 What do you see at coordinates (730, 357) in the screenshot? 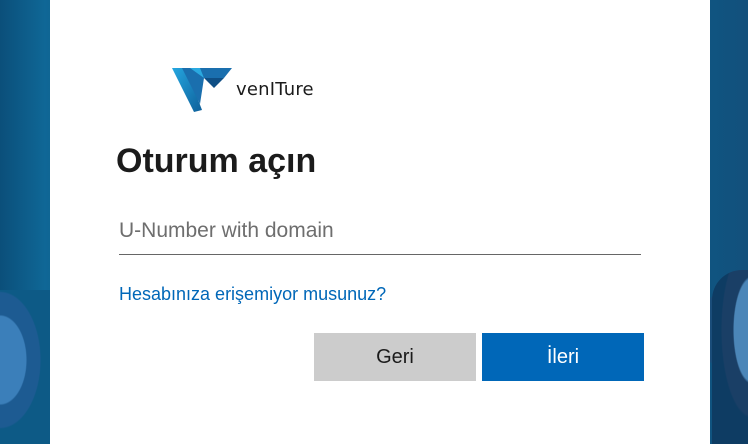
I see `background-decoration-right` at bounding box center [730, 357].